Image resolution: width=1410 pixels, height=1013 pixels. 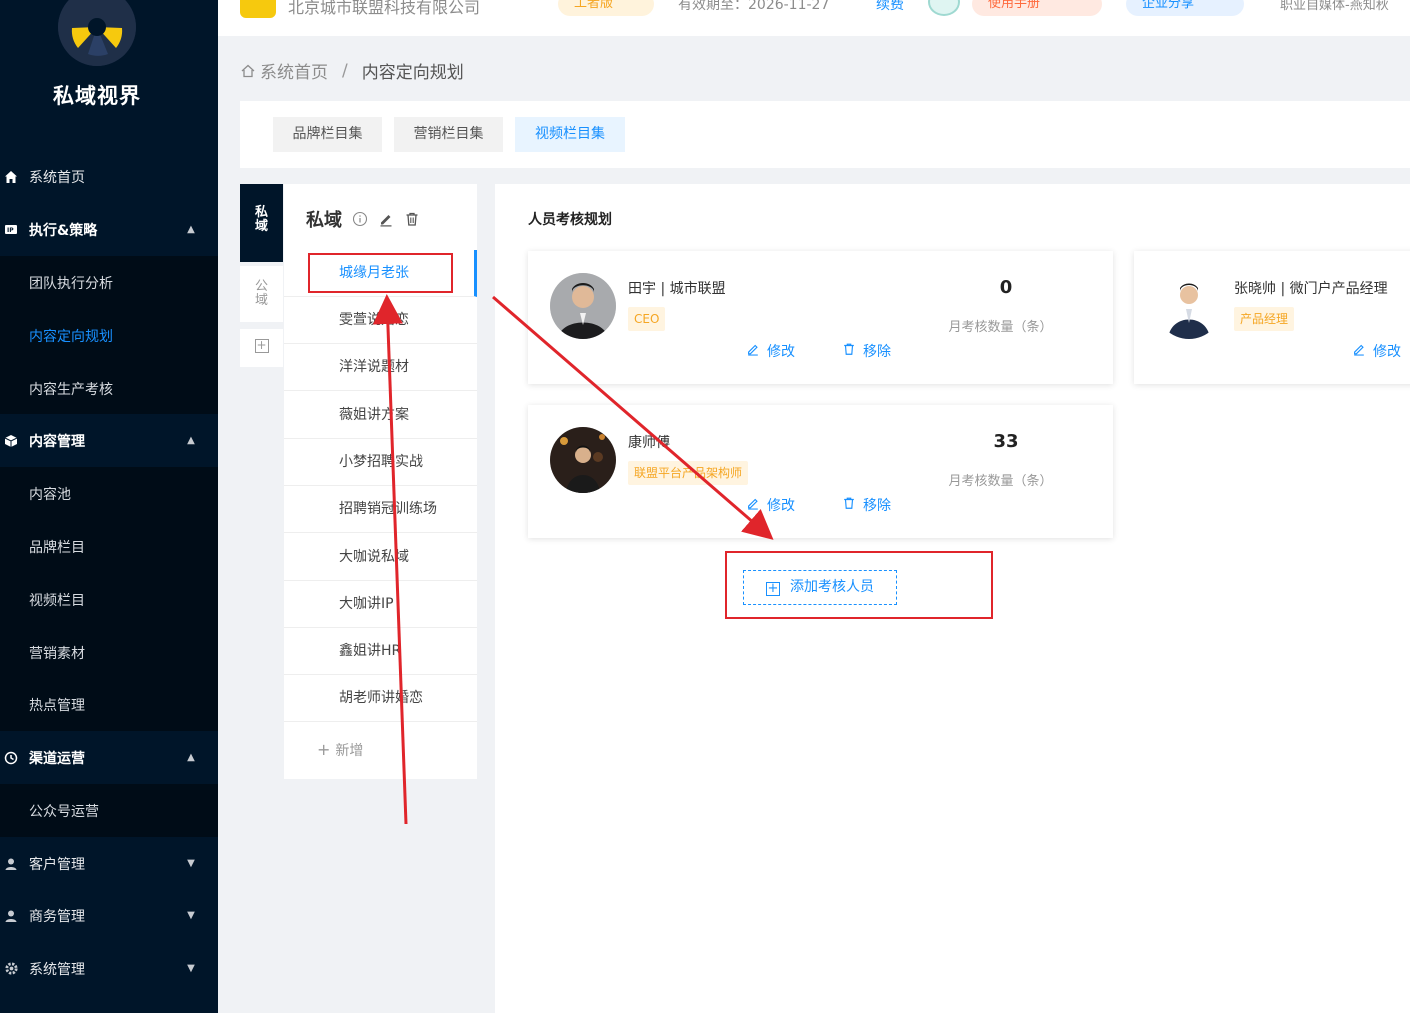 I want to click on svg-text: IP, so click(x=10, y=230).